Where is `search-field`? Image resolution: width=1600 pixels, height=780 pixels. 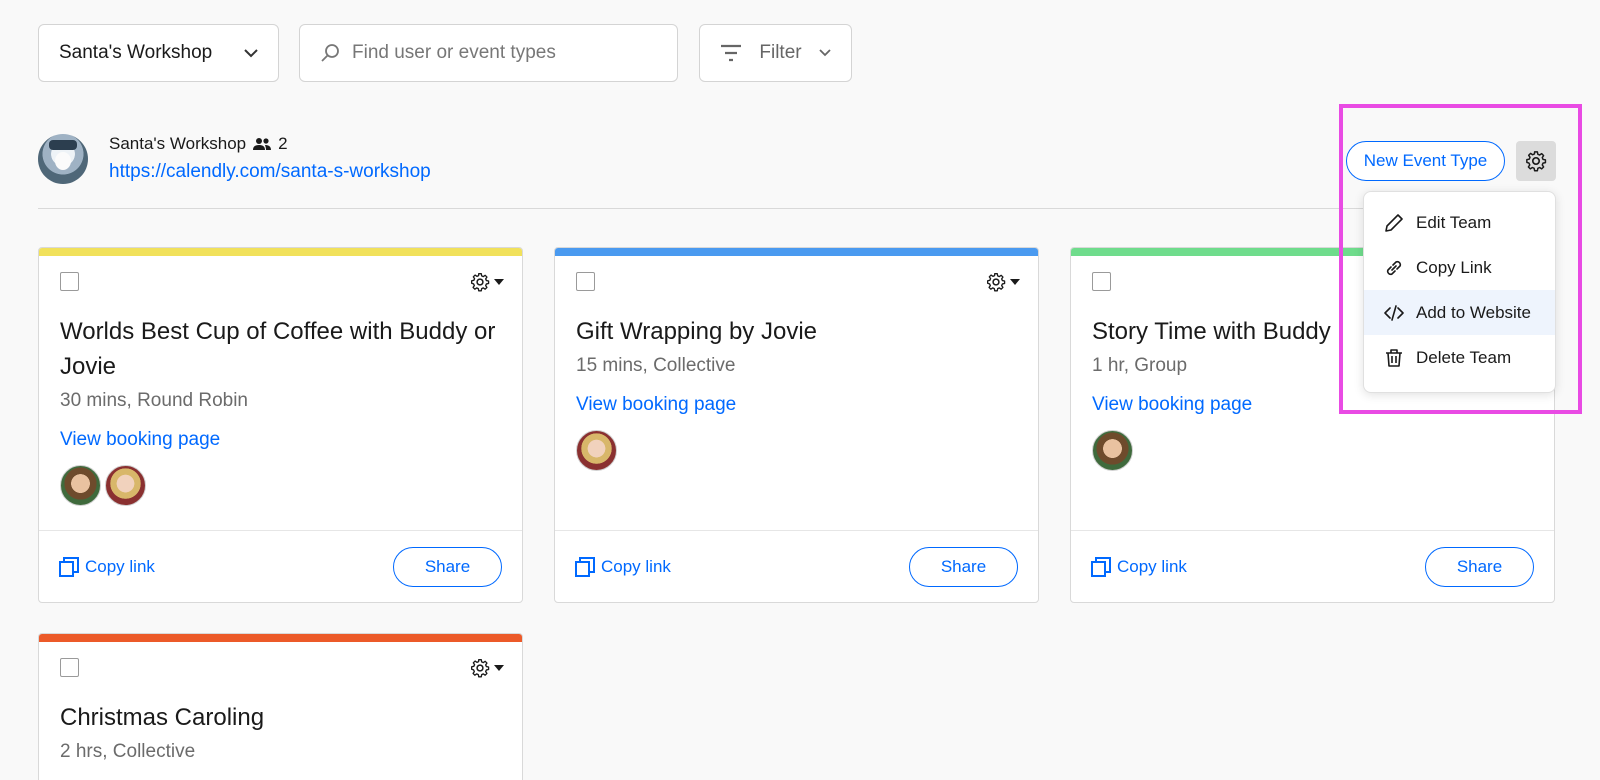
search-field is located at coordinates (488, 53).